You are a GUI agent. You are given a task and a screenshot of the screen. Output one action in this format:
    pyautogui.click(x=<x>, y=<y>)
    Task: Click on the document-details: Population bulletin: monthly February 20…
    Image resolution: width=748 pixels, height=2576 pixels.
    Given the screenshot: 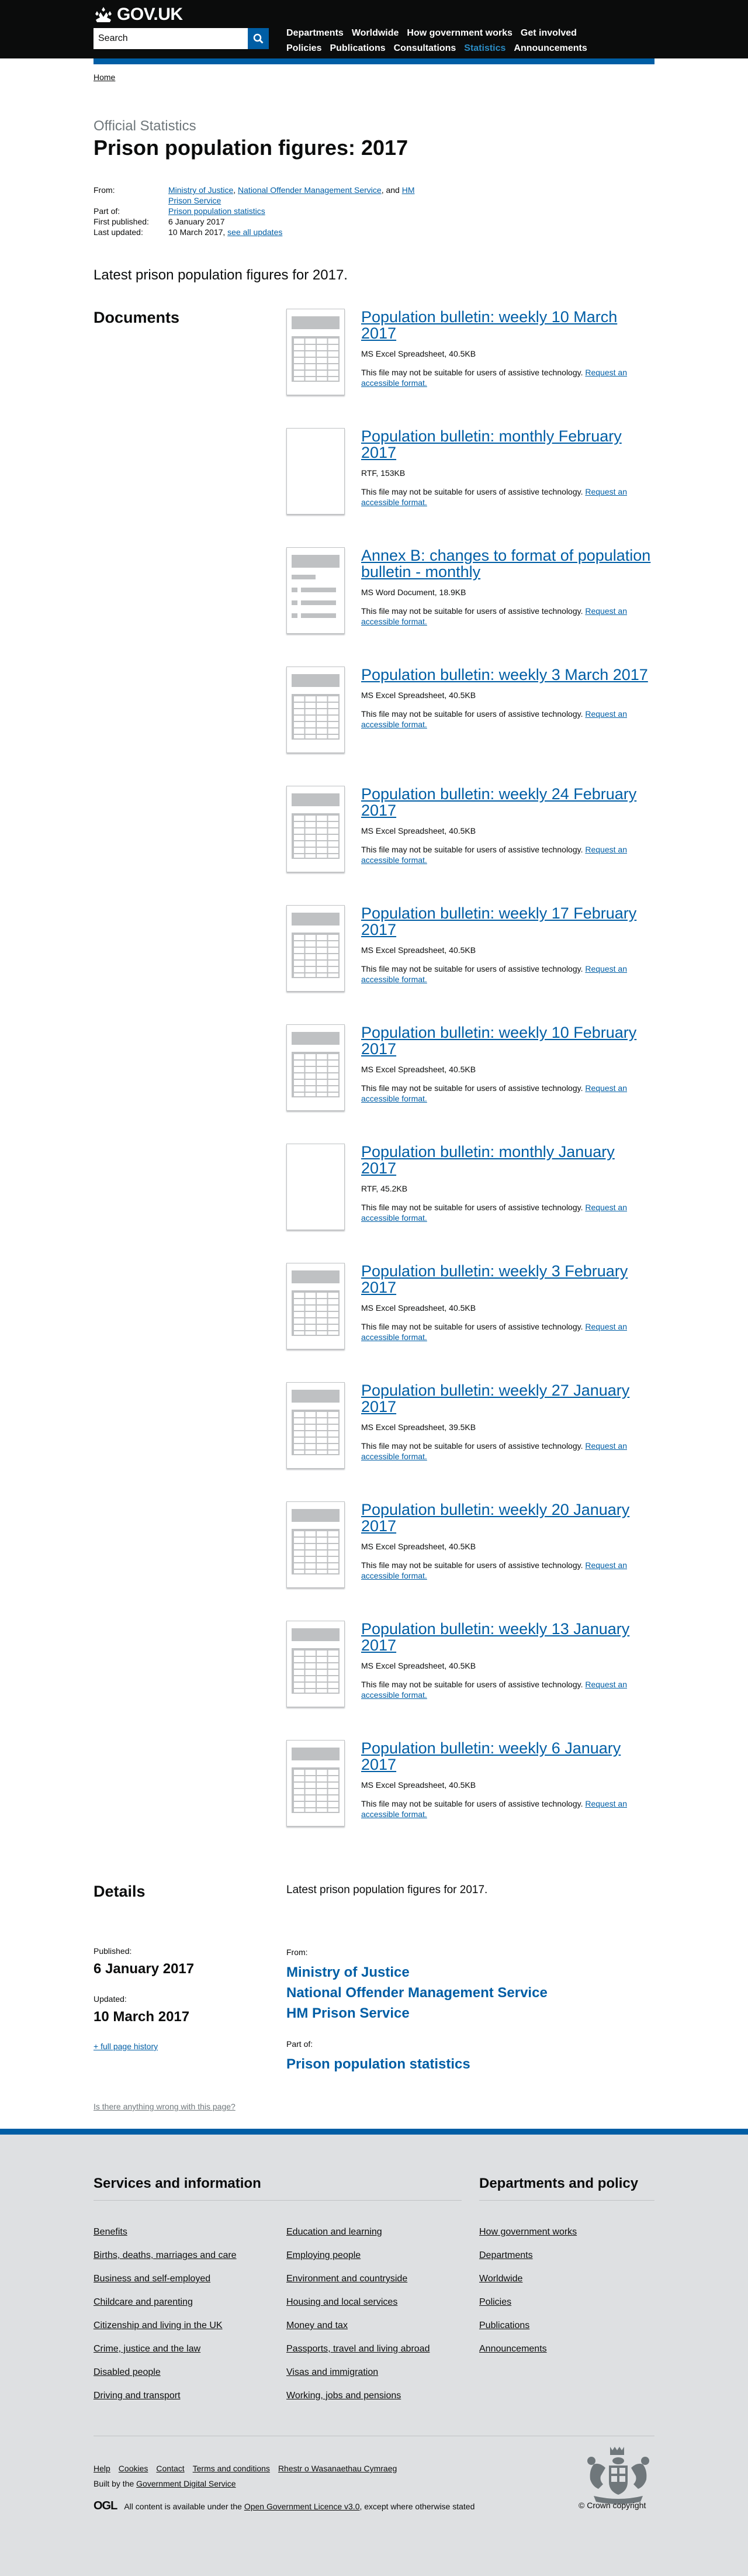 What is the action you would take?
    pyautogui.click(x=507, y=467)
    